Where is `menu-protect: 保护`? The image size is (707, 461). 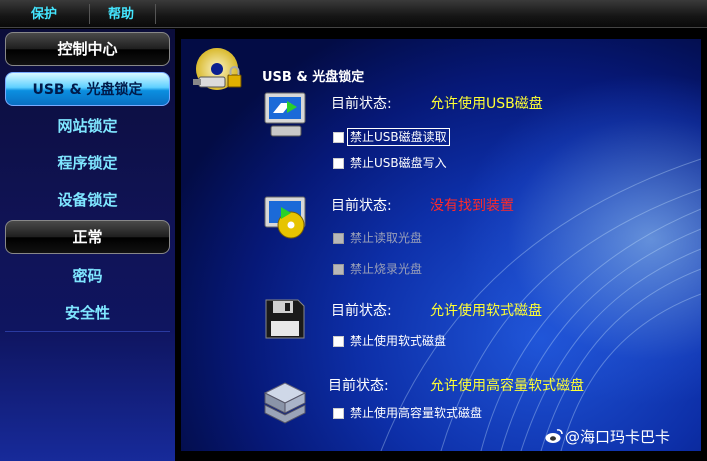 menu-protect: 保护 is located at coordinates (44, 14).